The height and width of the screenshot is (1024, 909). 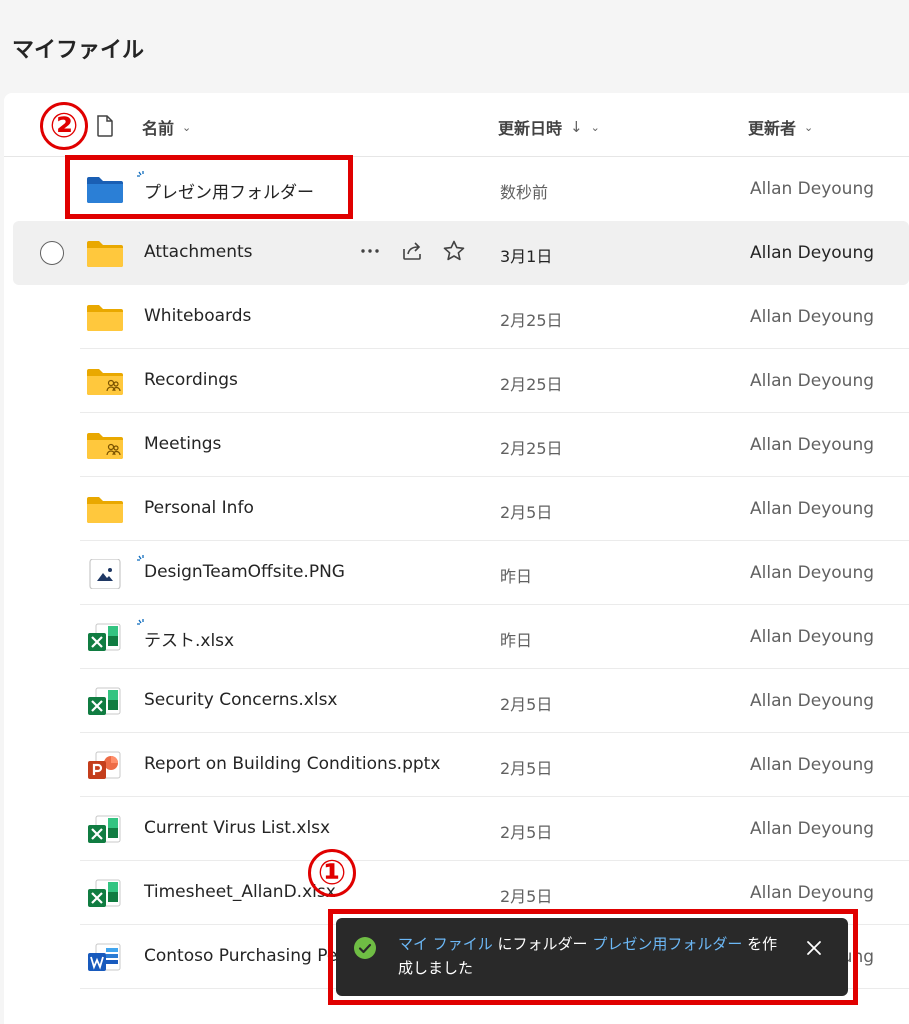 What do you see at coordinates (593, 957) in the screenshot?
I see `annotation-box-toast` at bounding box center [593, 957].